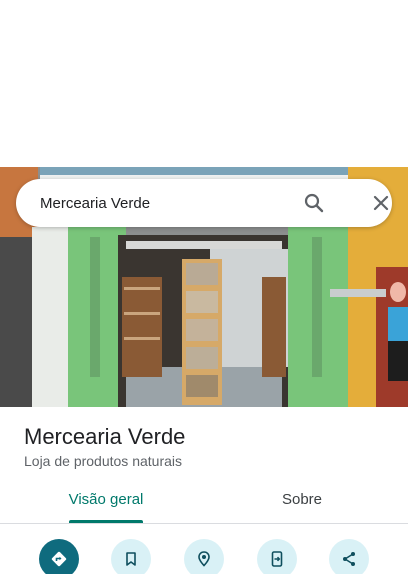  What do you see at coordinates (204, 559) in the screenshot?
I see `nearby-pin-icon` at bounding box center [204, 559].